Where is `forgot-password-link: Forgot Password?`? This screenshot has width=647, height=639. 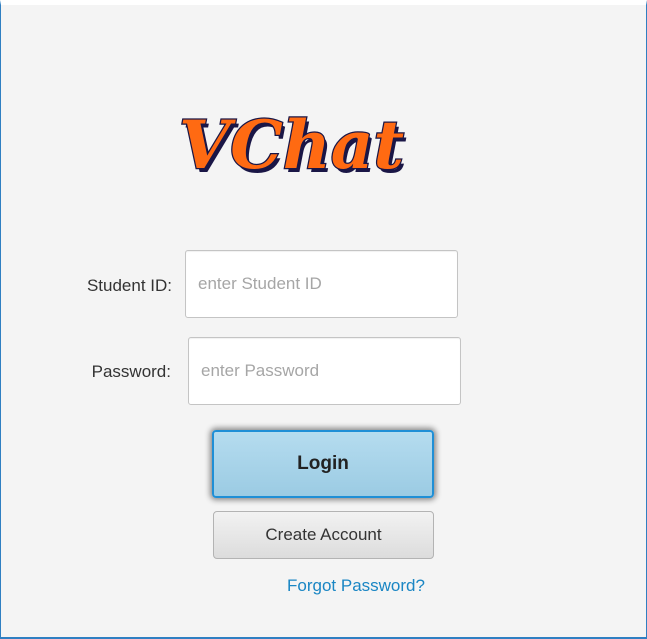 forgot-password-link: Forgot Password? is located at coordinates (356, 586).